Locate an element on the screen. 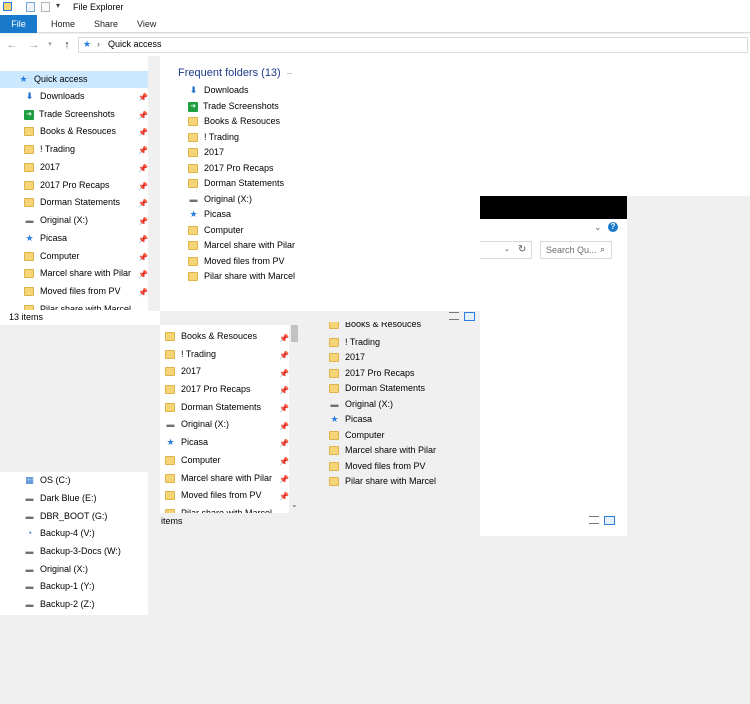  drive-item: ▬ Backup-3-Docs (W:) is located at coordinates (72, 551).